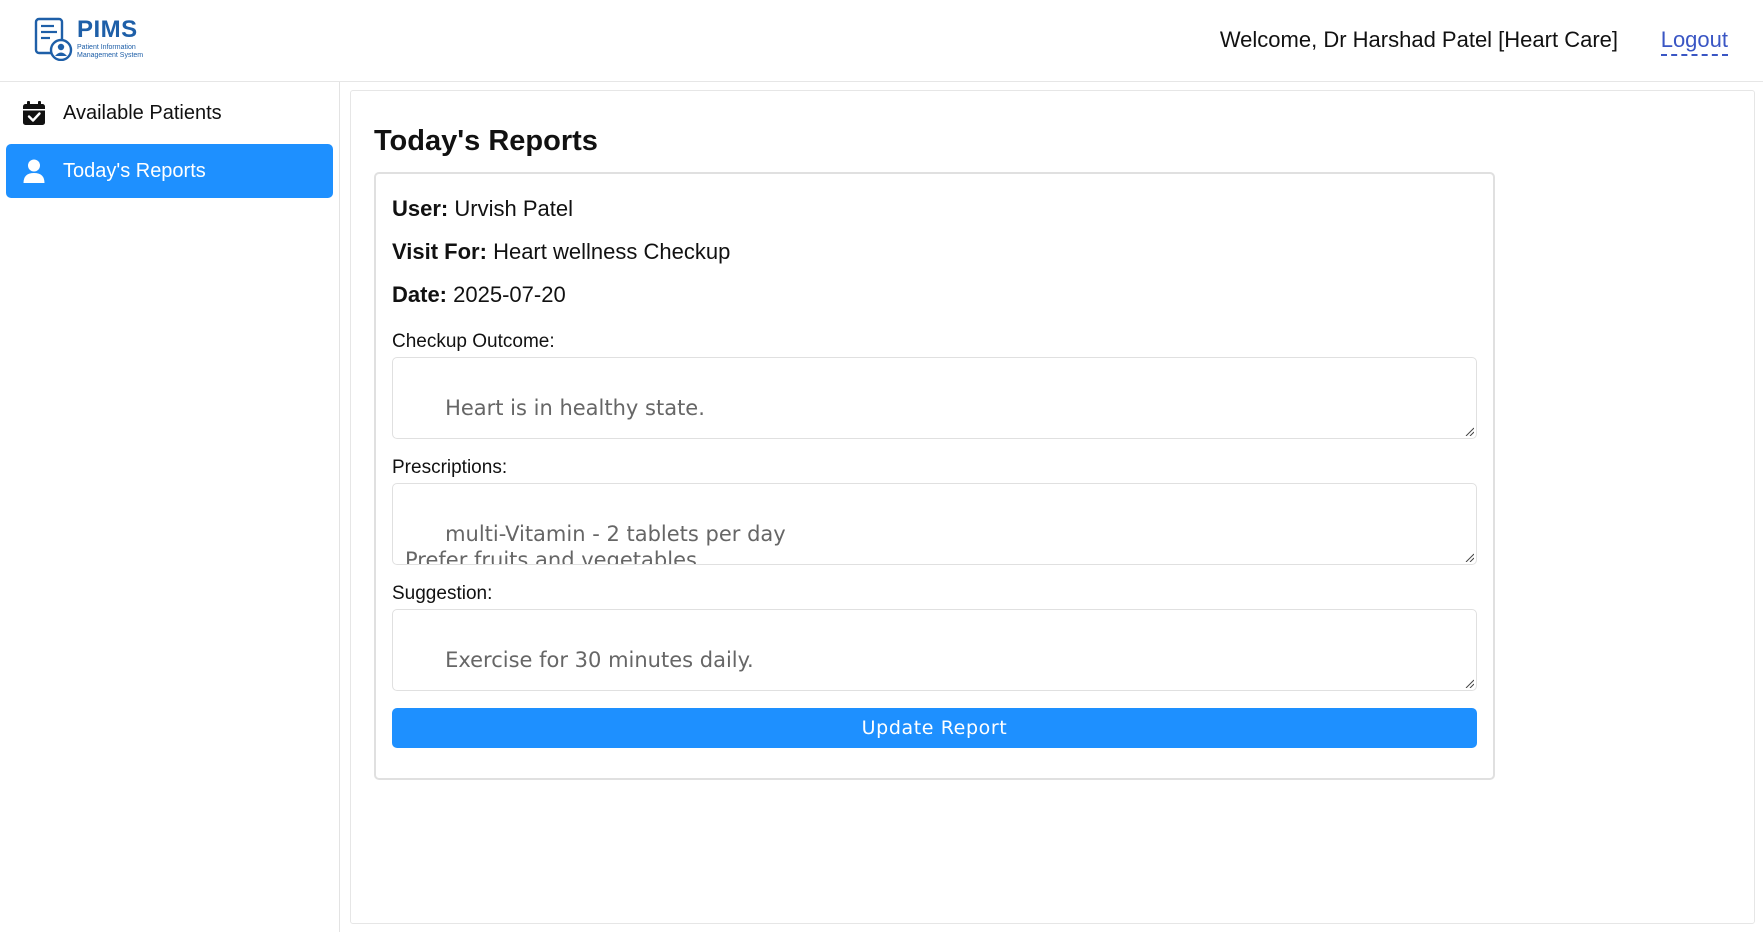 This screenshot has width=1763, height=932. I want to click on suggestion-textarea: Exercise for 30 minutes daily., so click(934, 650).